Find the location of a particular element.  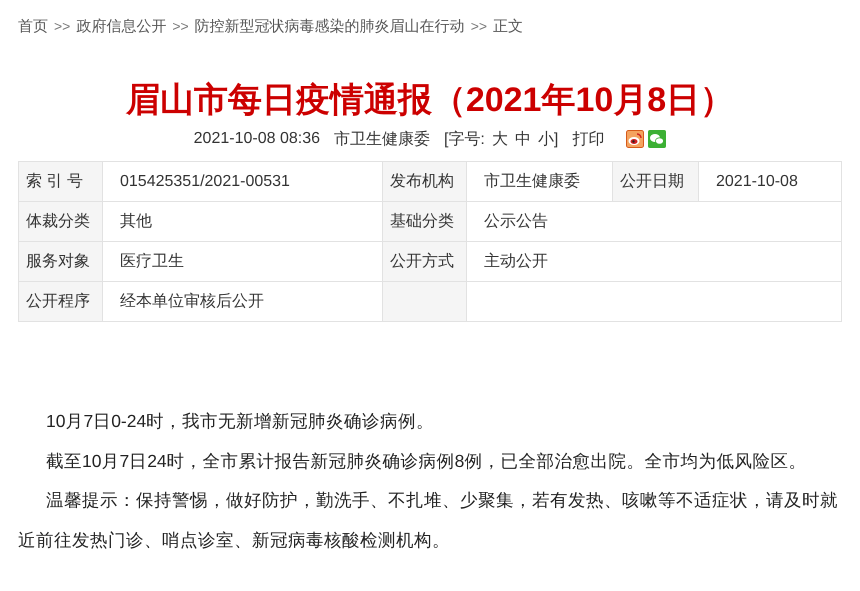

field-label-cell: 索 引 号 is located at coordinates (60, 182).